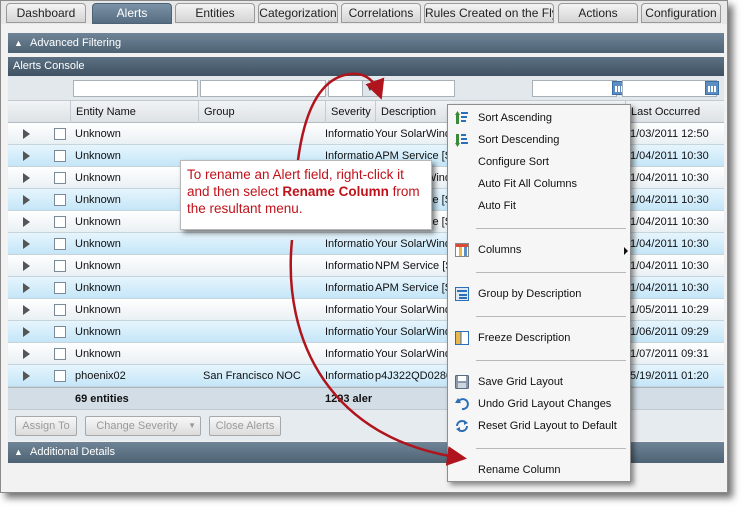  Describe the element at coordinates (712, 88) in the screenshot. I see `calendar-icon` at that location.